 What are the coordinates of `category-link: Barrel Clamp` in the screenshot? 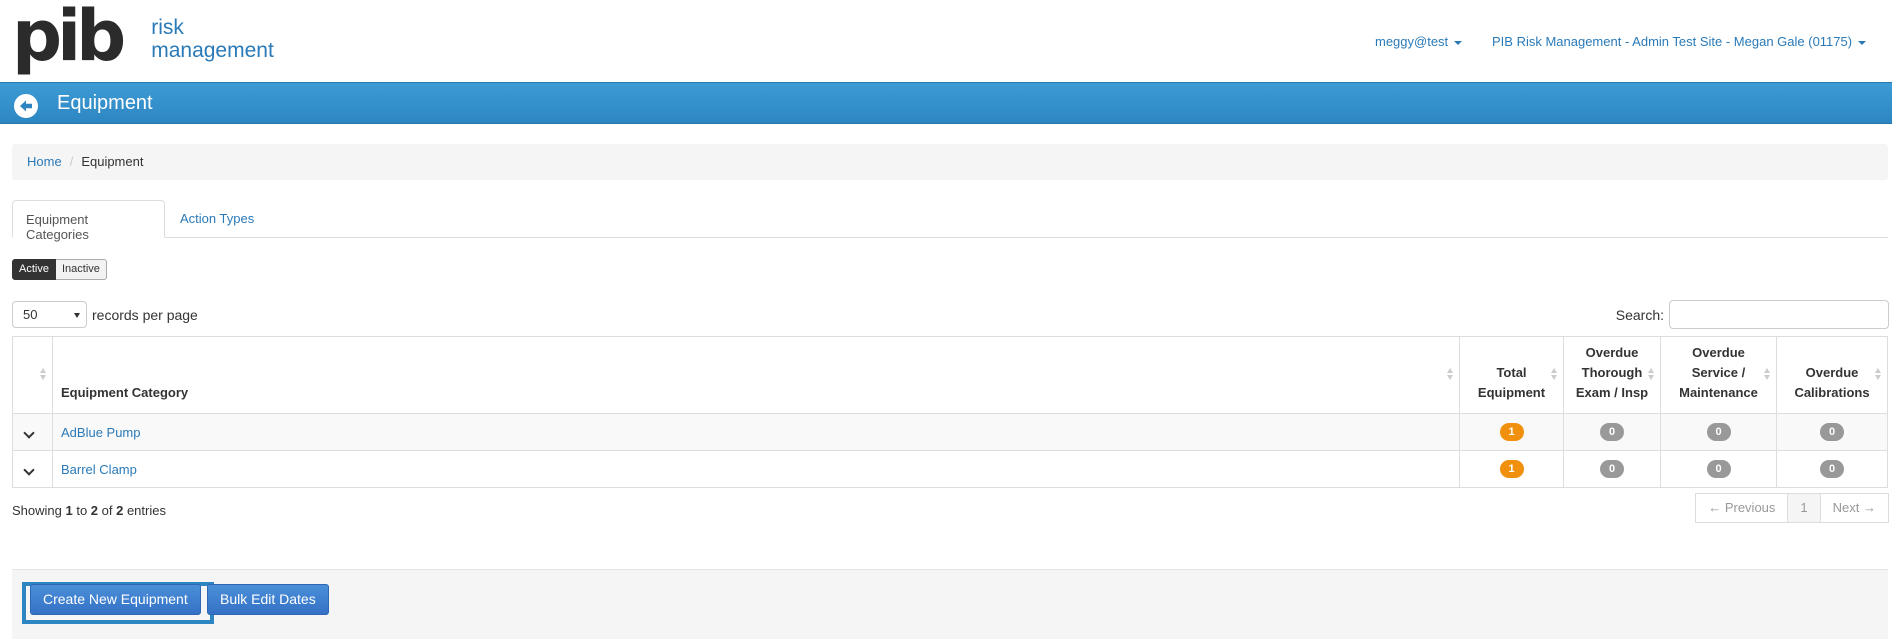 It's located at (99, 469).